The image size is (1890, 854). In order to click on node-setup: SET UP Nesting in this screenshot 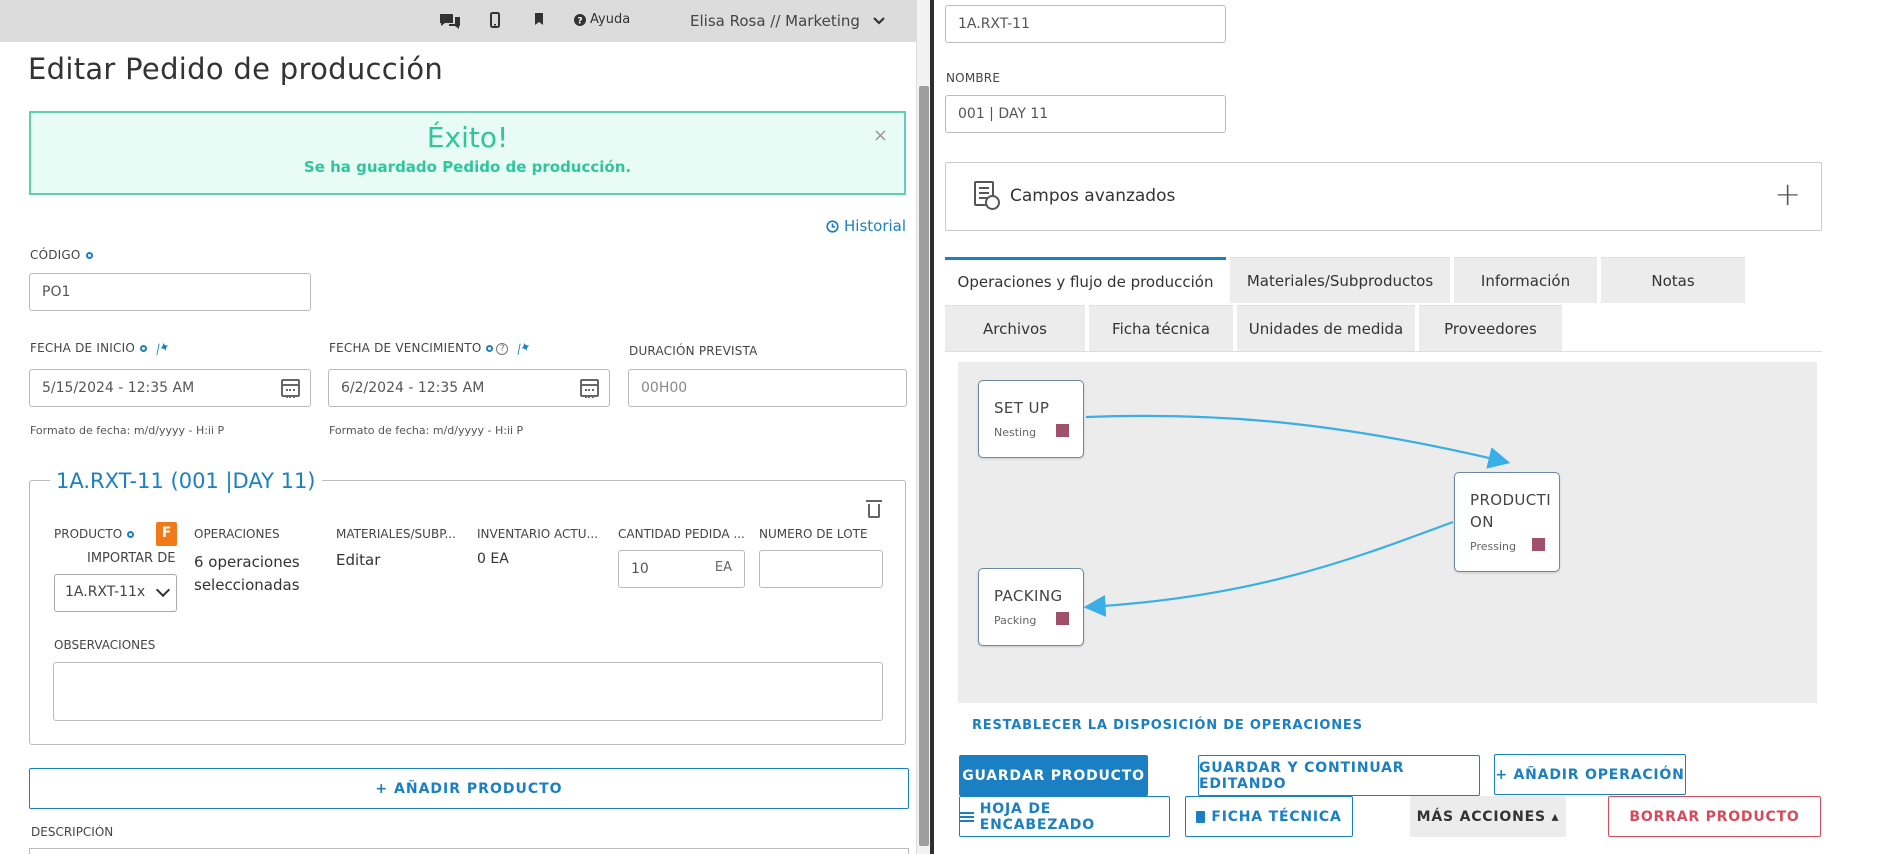, I will do `click(1031, 419)`.